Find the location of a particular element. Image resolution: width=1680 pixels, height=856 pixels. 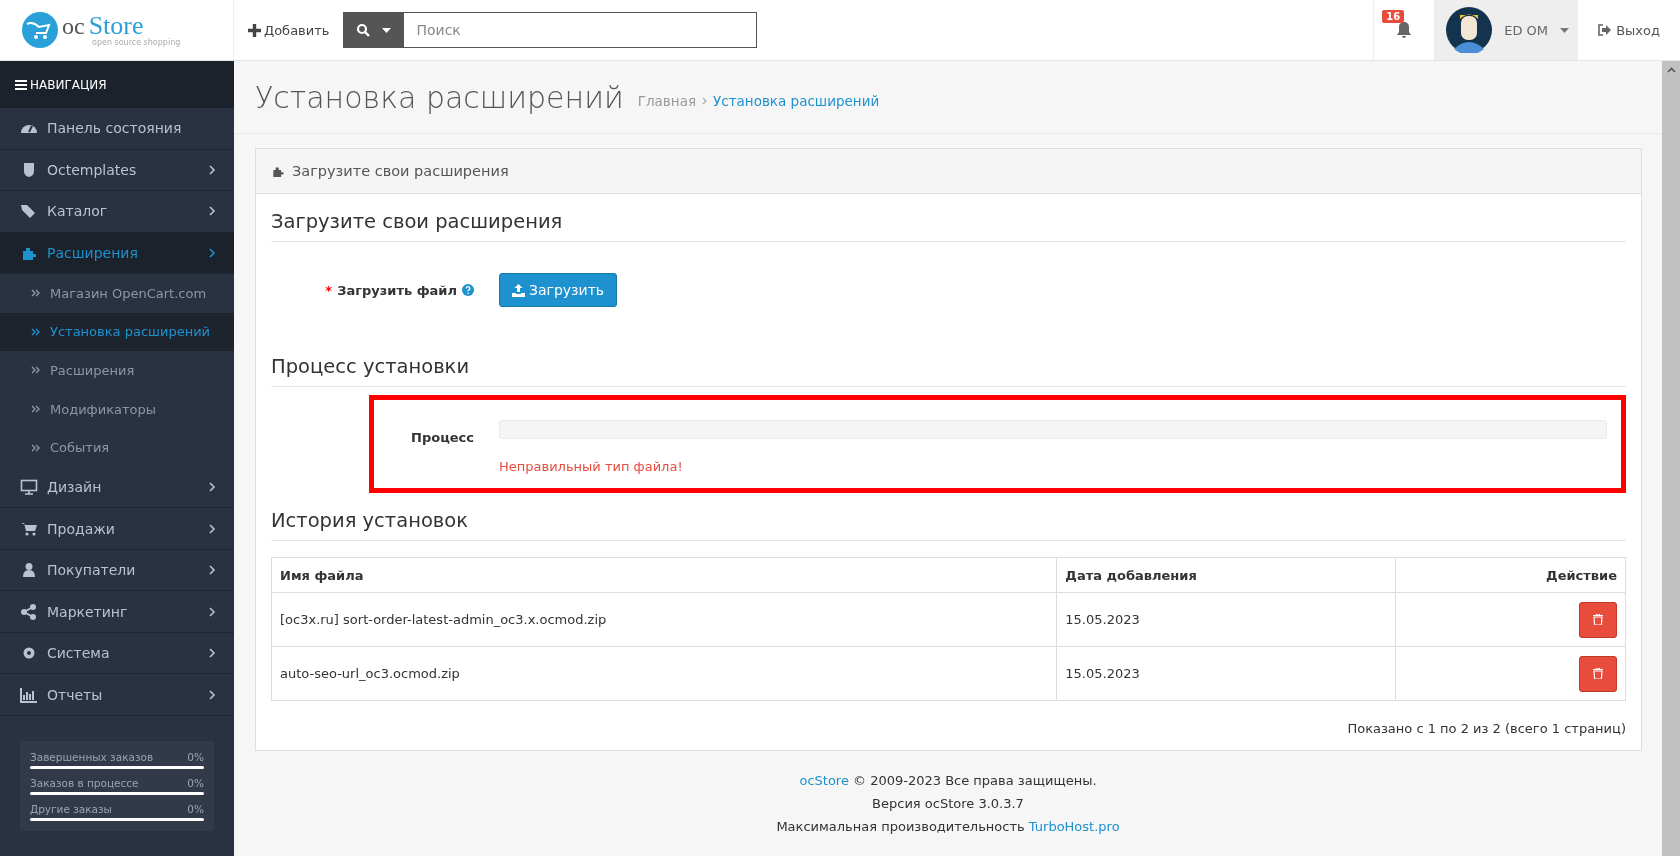

sidebar-item: Маркетинг is located at coordinates (117, 612).